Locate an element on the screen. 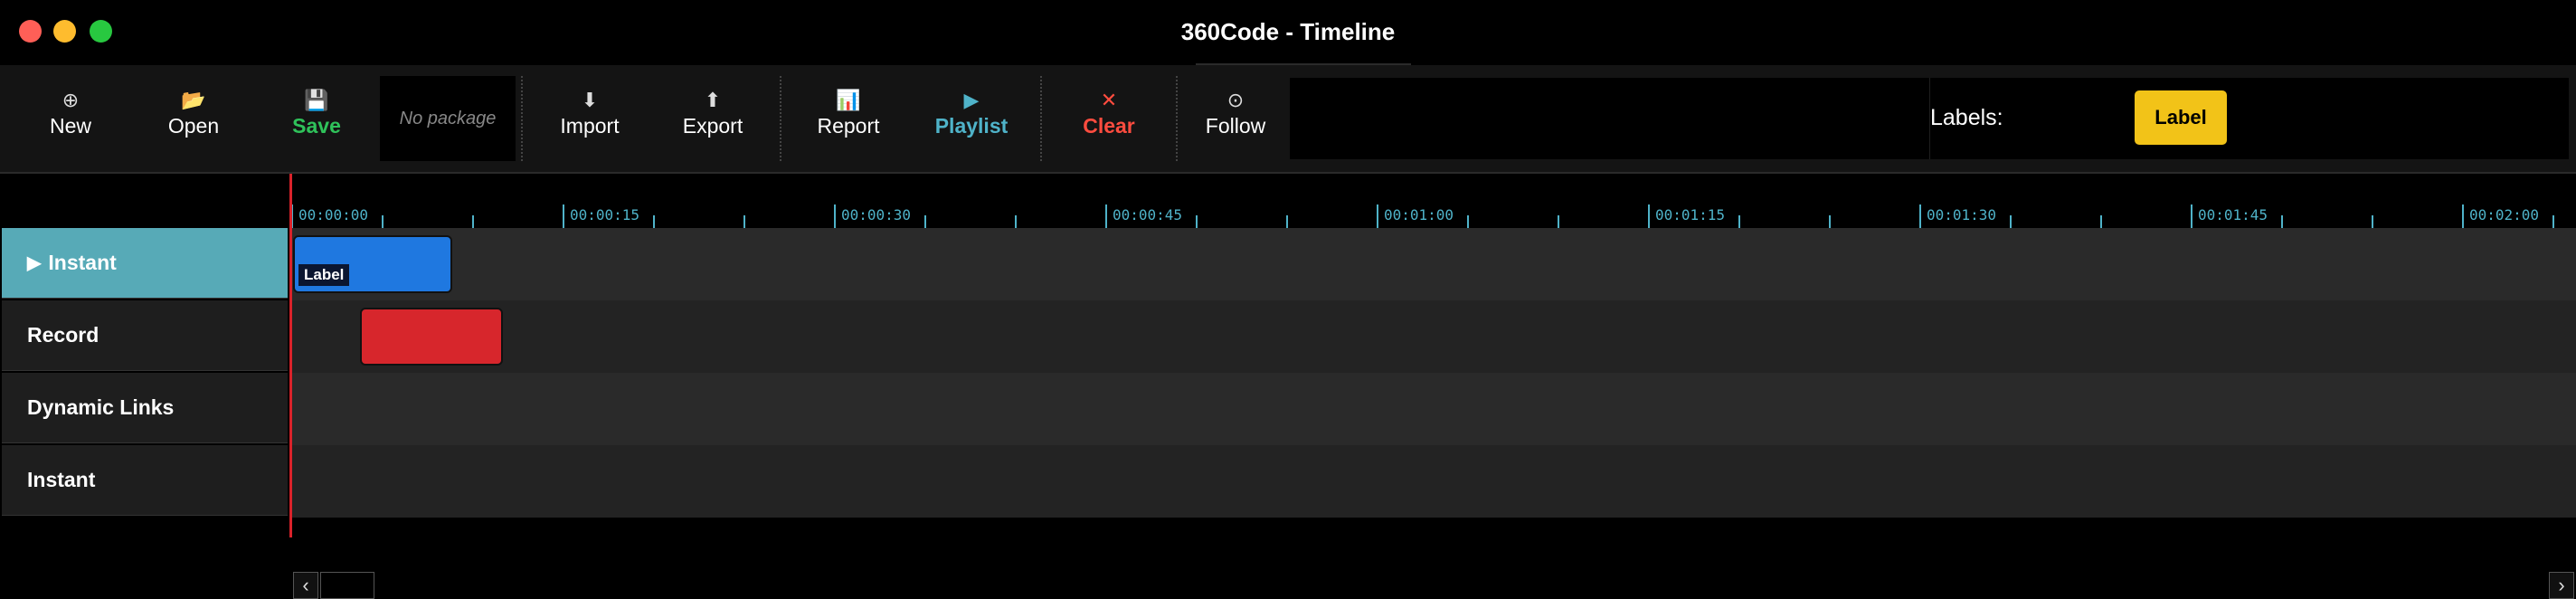 The width and height of the screenshot is (2576, 599). ruler-time-label: 00:00:00 is located at coordinates (333, 214).